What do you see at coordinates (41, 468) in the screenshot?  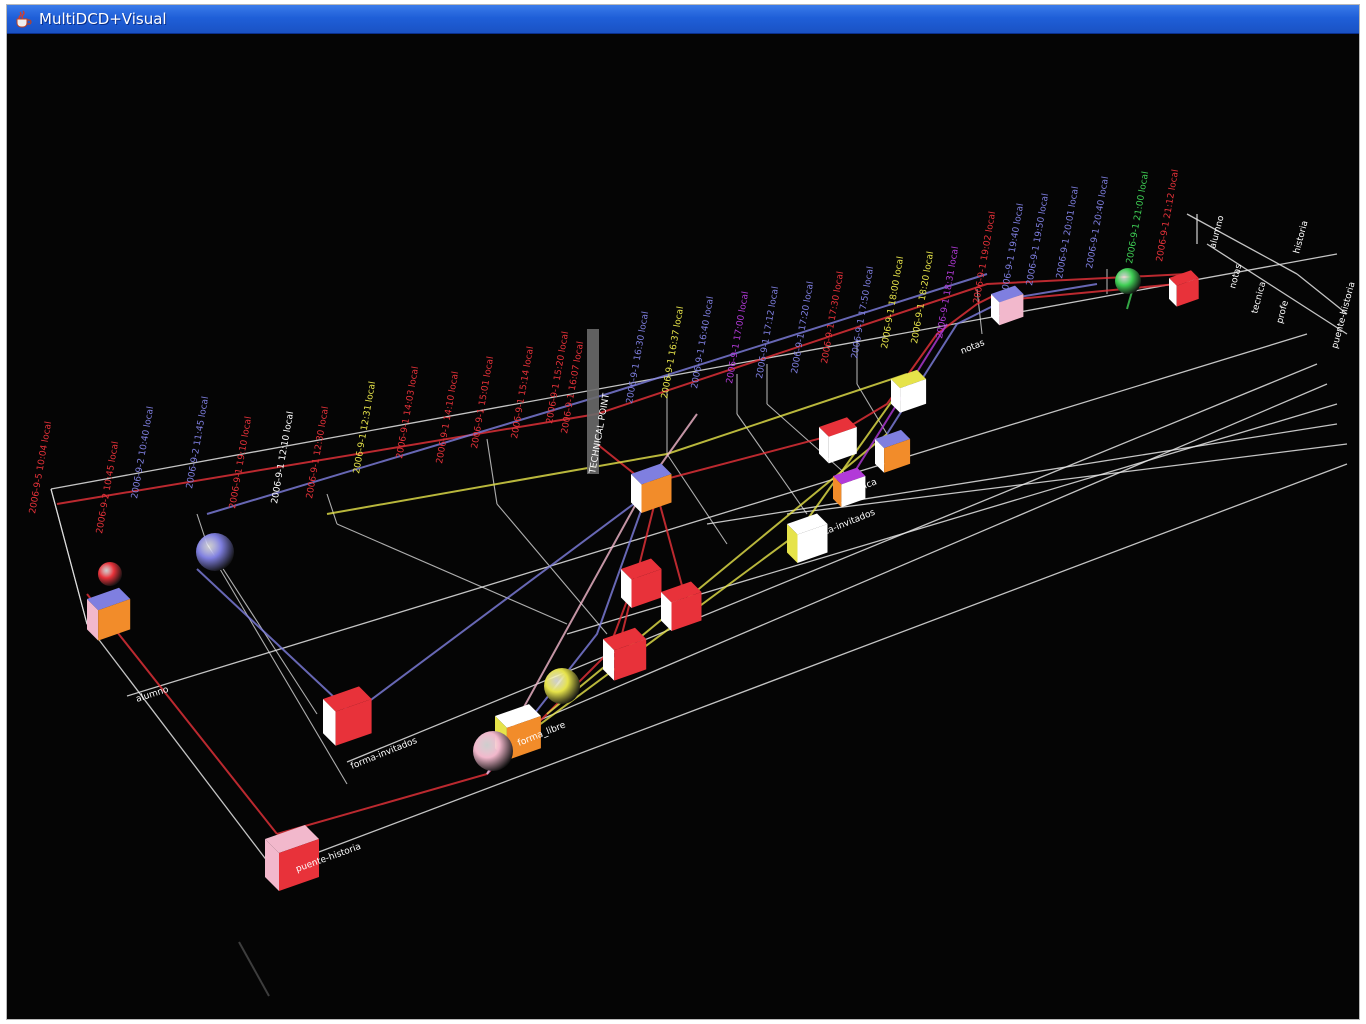 I see `timeline-label: 2006-9-5 10:04 local` at bounding box center [41, 468].